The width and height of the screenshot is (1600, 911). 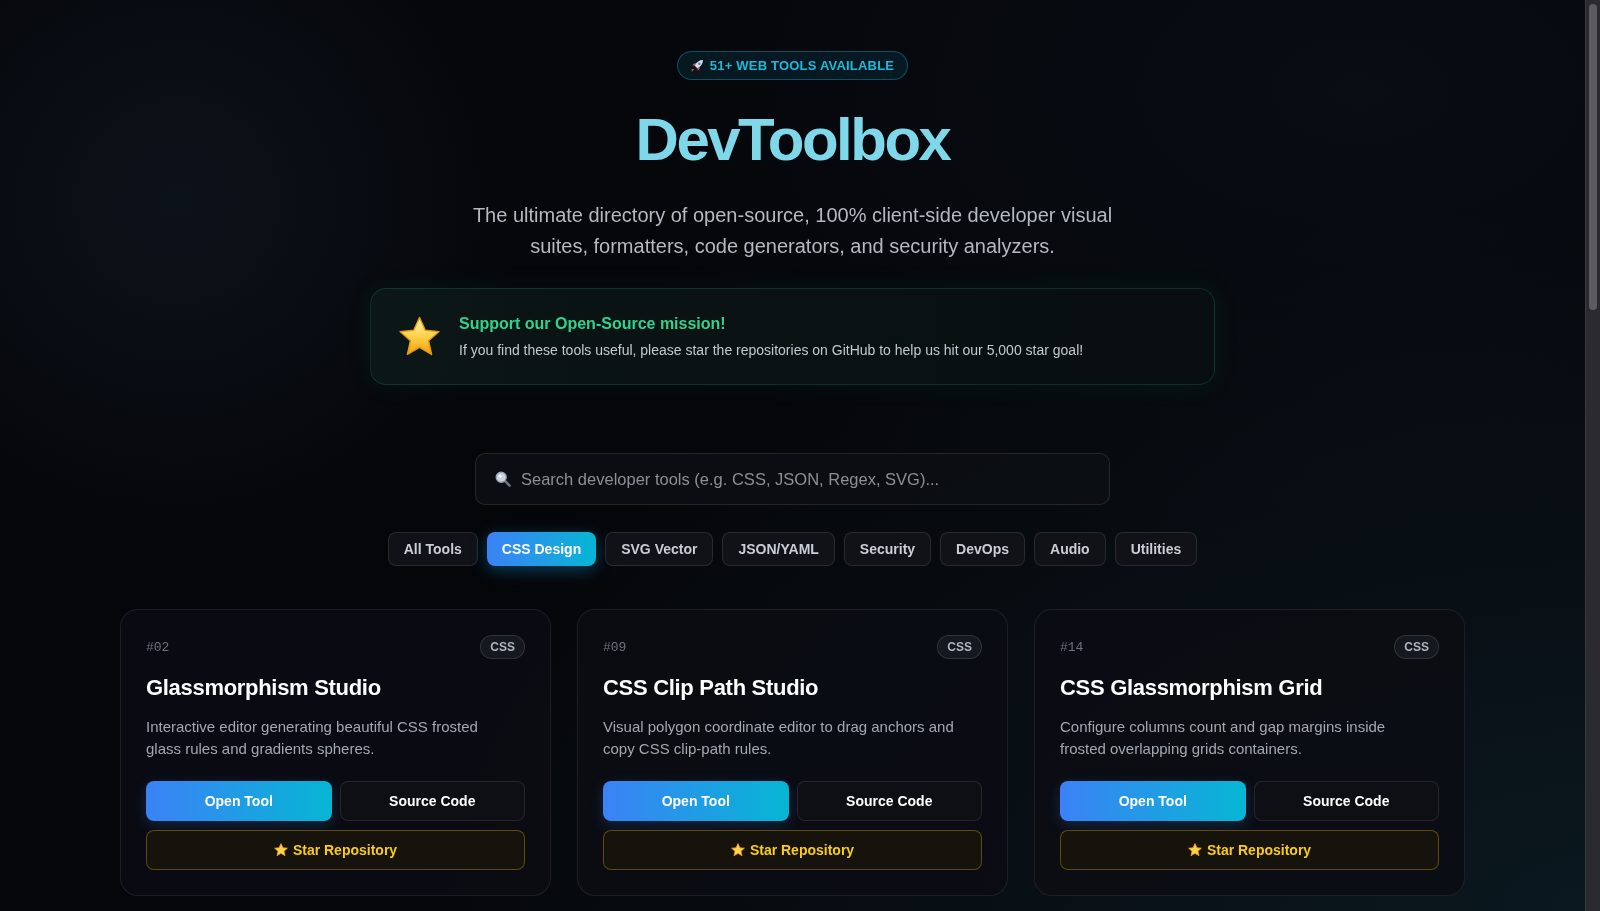 I want to click on category-tab: DevOps, so click(x=982, y=549).